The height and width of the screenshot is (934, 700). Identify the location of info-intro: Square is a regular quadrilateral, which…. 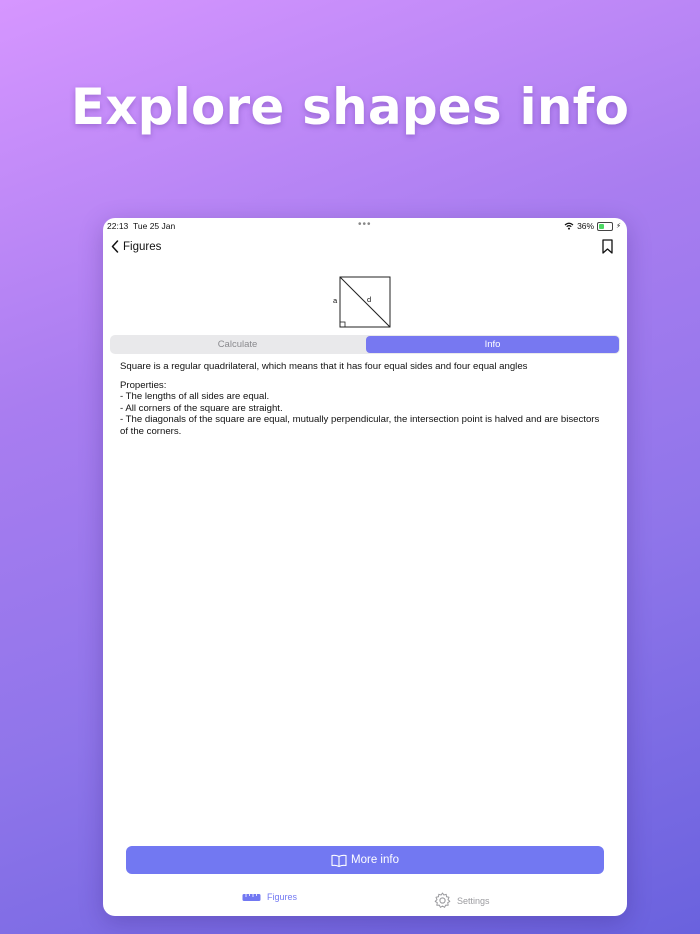
(324, 366).